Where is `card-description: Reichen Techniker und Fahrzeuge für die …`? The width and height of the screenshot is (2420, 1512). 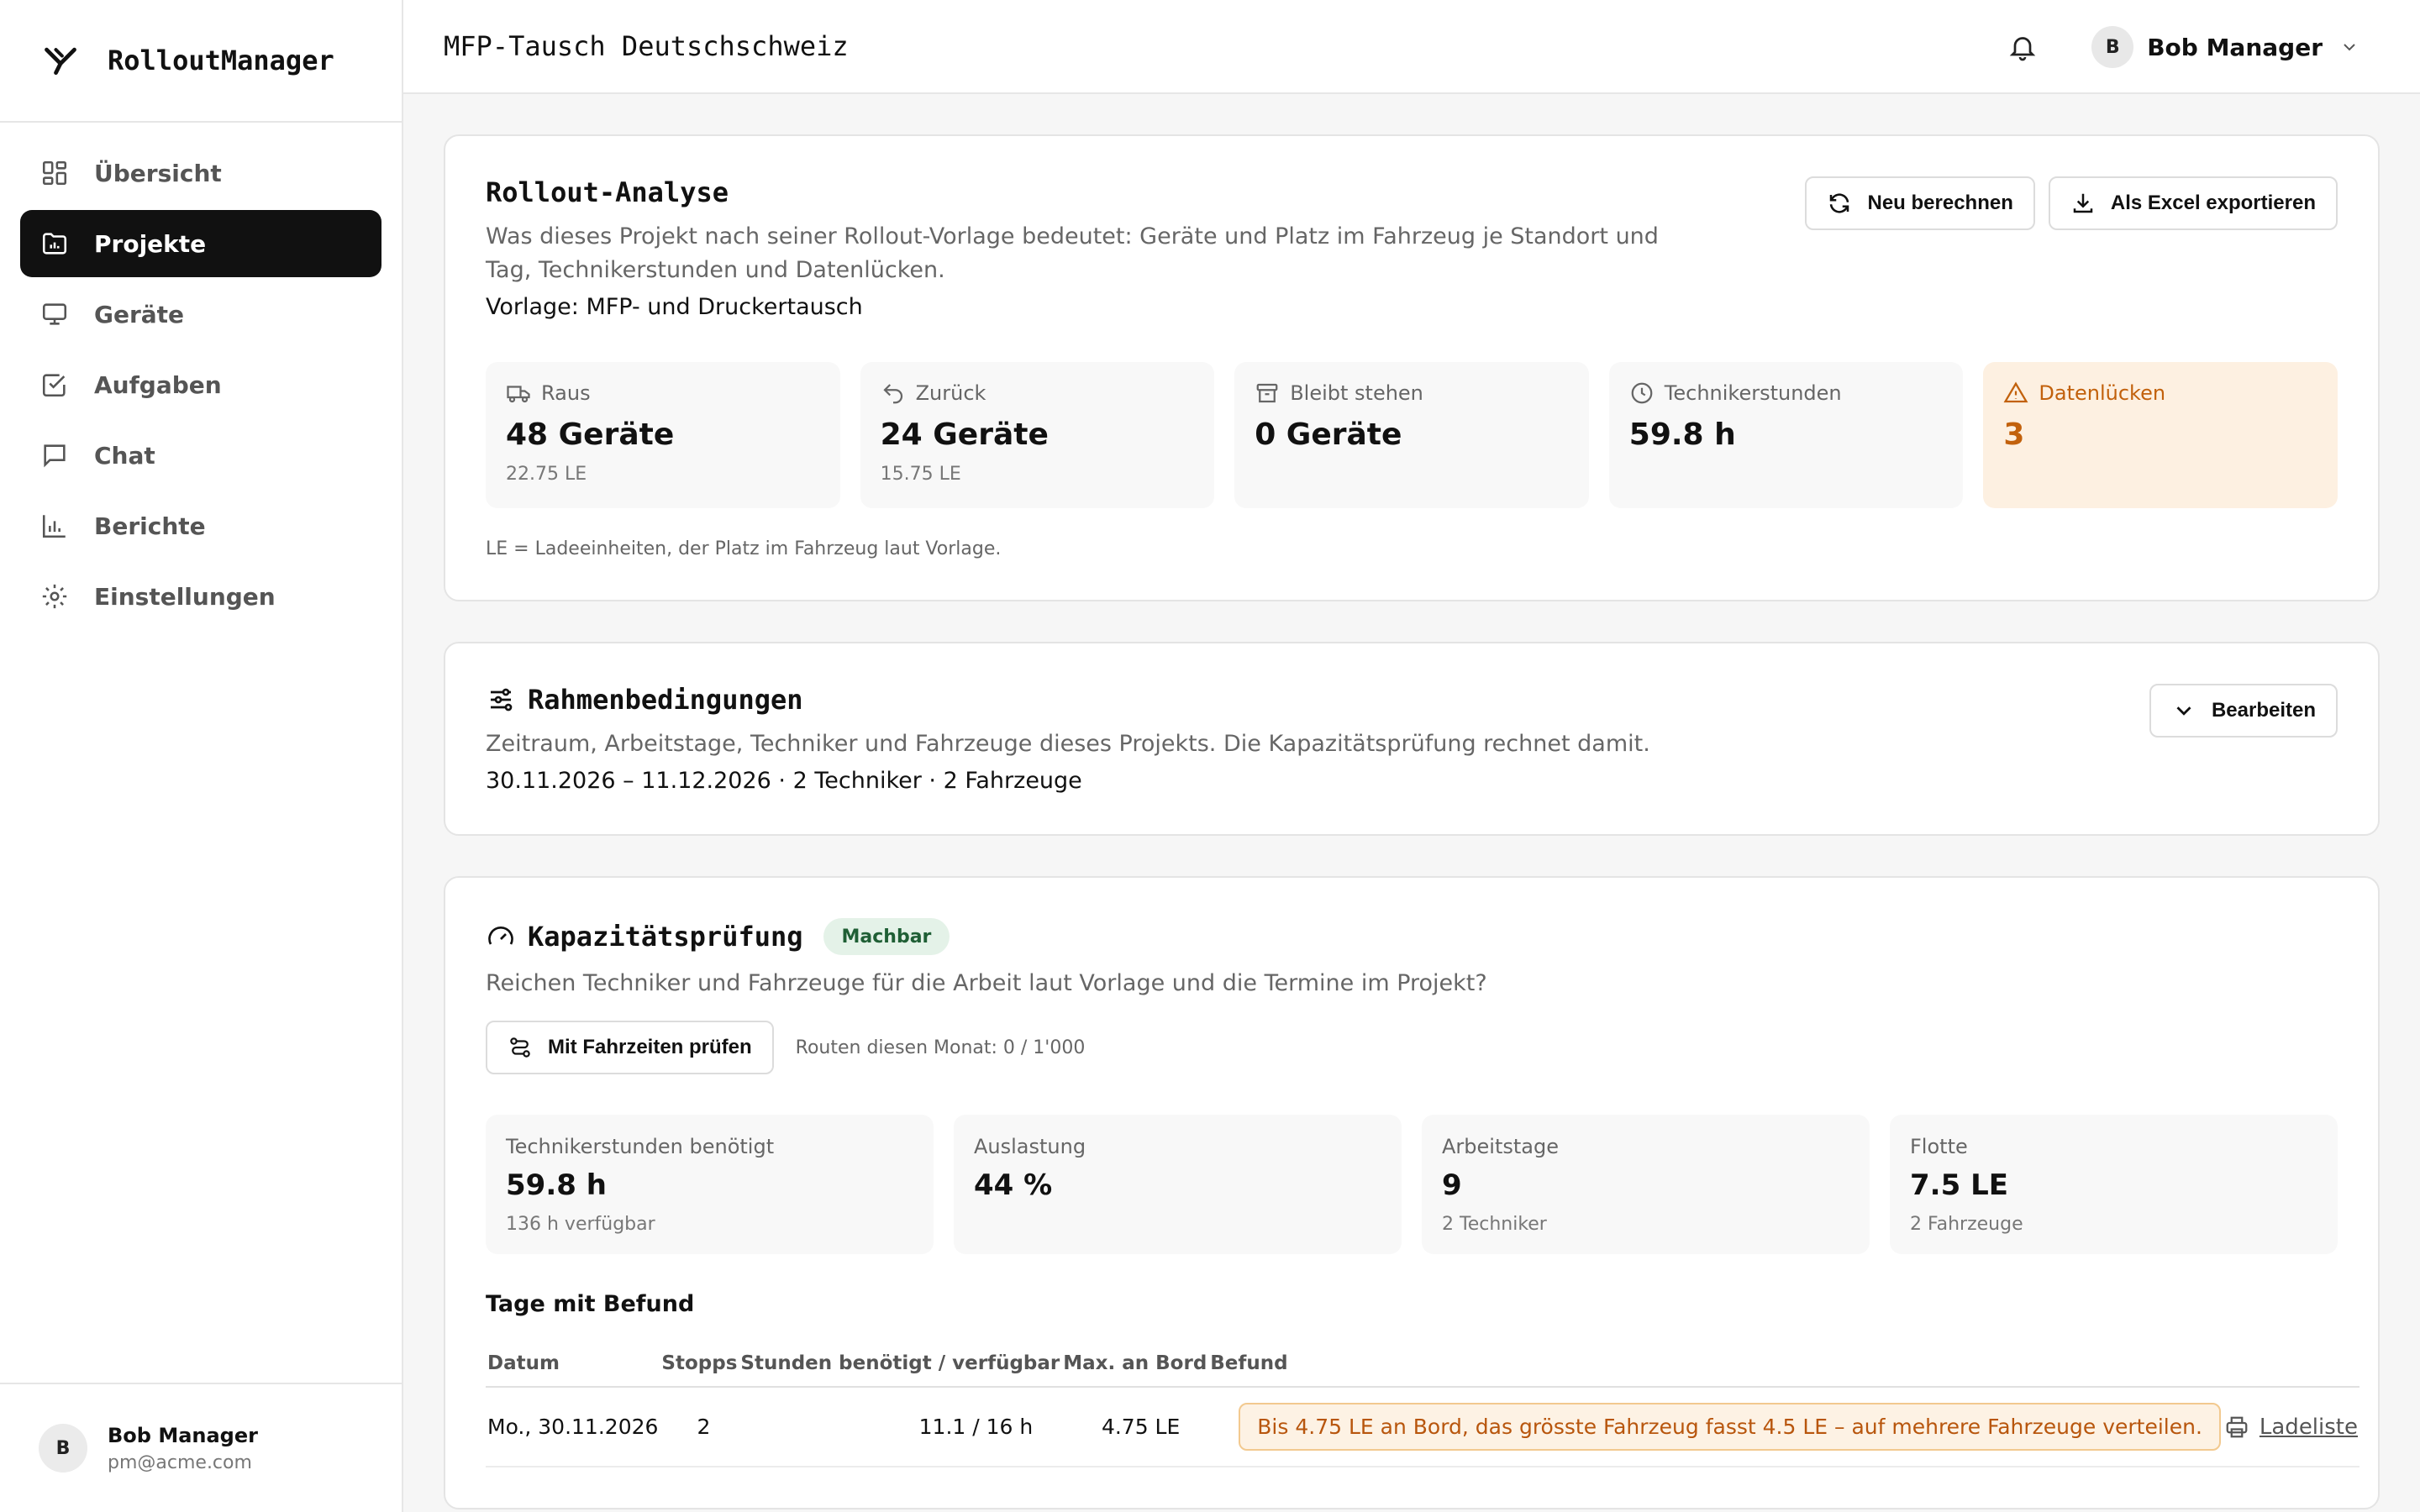
card-description: Reichen Techniker und Fahrzeuge für die … is located at coordinates (987, 983).